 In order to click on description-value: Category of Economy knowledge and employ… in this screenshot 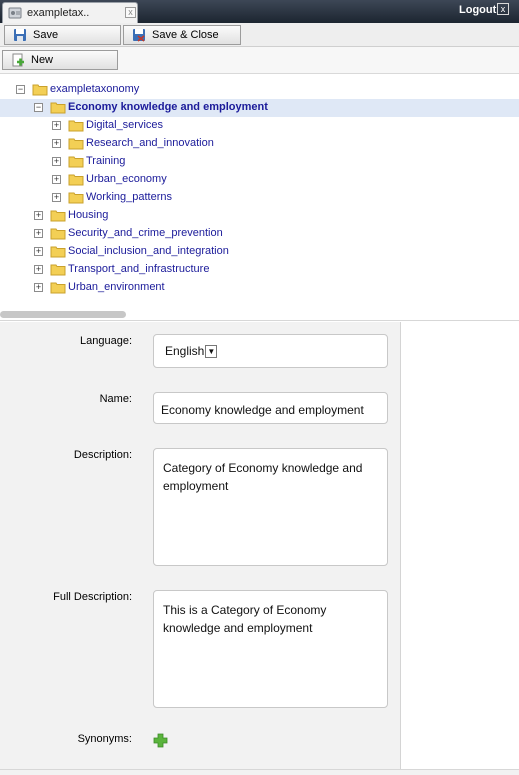, I will do `click(263, 477)`.